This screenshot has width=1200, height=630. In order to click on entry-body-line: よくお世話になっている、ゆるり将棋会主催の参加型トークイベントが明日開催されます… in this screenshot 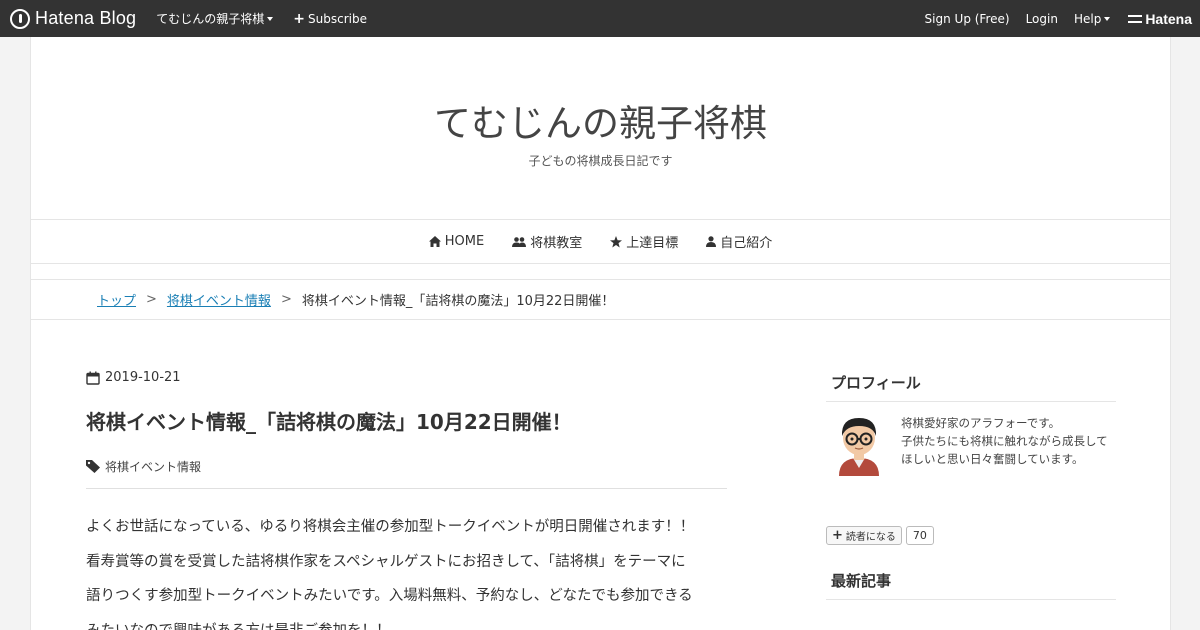, I will do `click(390, 527)`.